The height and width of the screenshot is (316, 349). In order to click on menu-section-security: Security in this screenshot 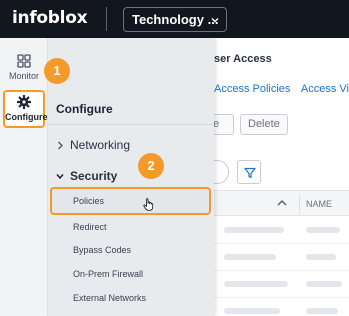, I will do `click(86, 176)`.